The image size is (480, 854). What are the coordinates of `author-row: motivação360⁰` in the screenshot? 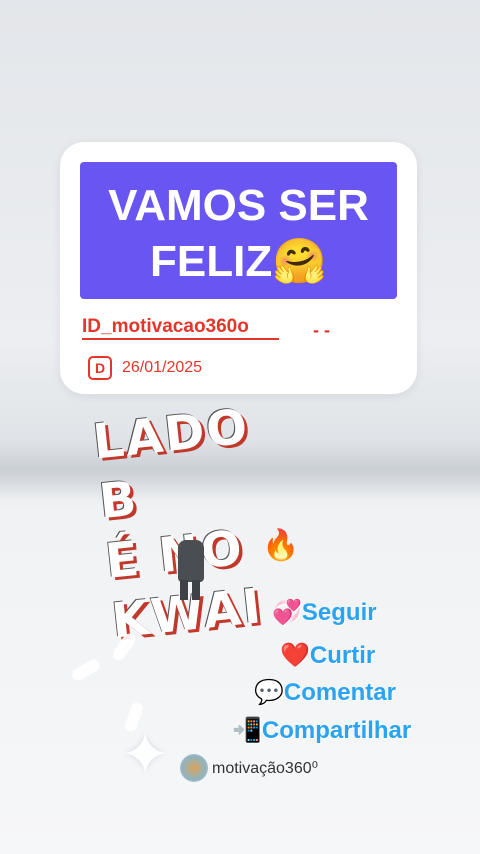 It's located at (249, 768).